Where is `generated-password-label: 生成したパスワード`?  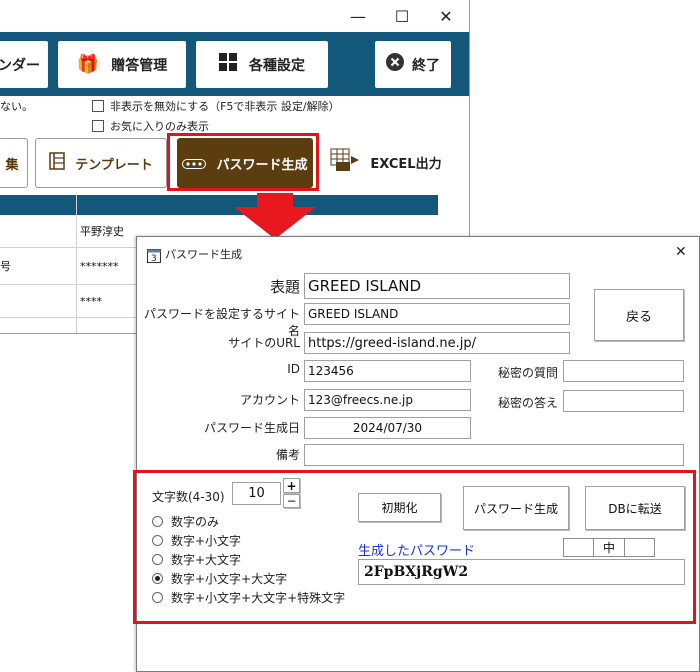
generated-password-label: 生成したパスワード is located at coordinates (417, 551).